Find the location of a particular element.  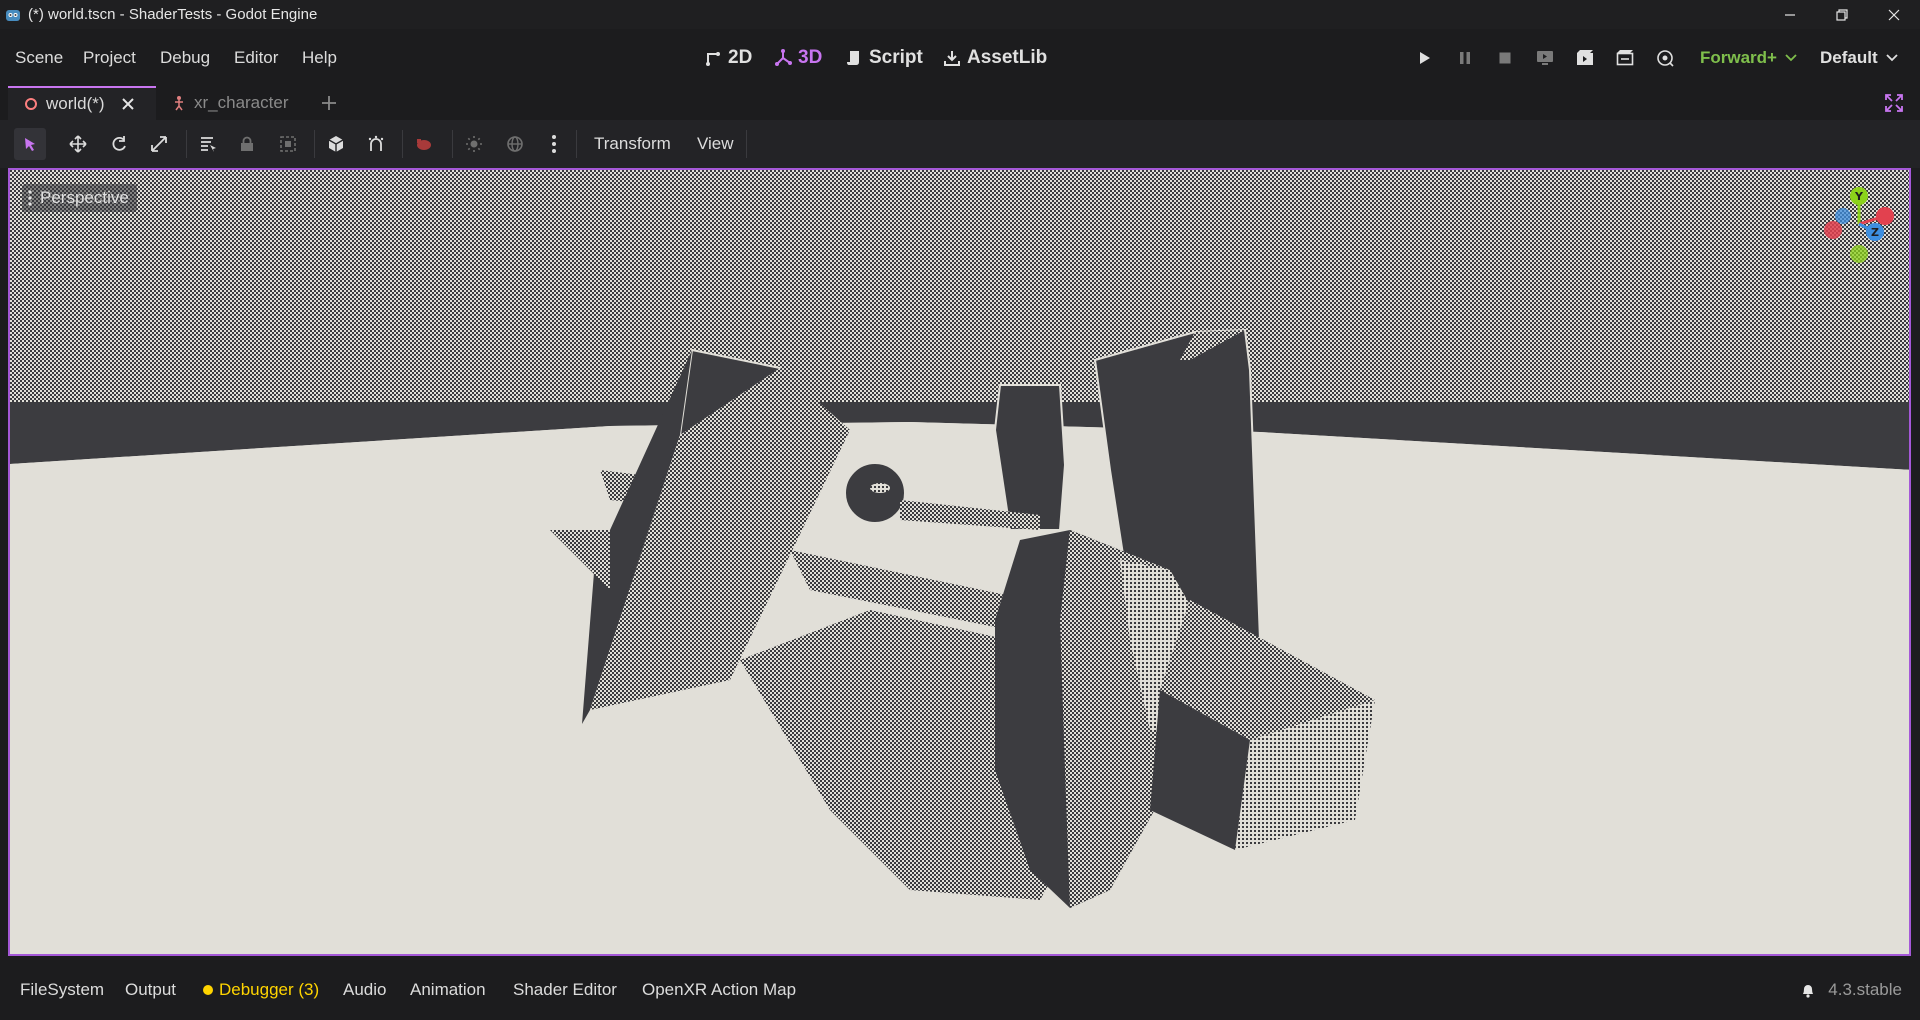

view-menu: View is located at coordinates (715, 144).